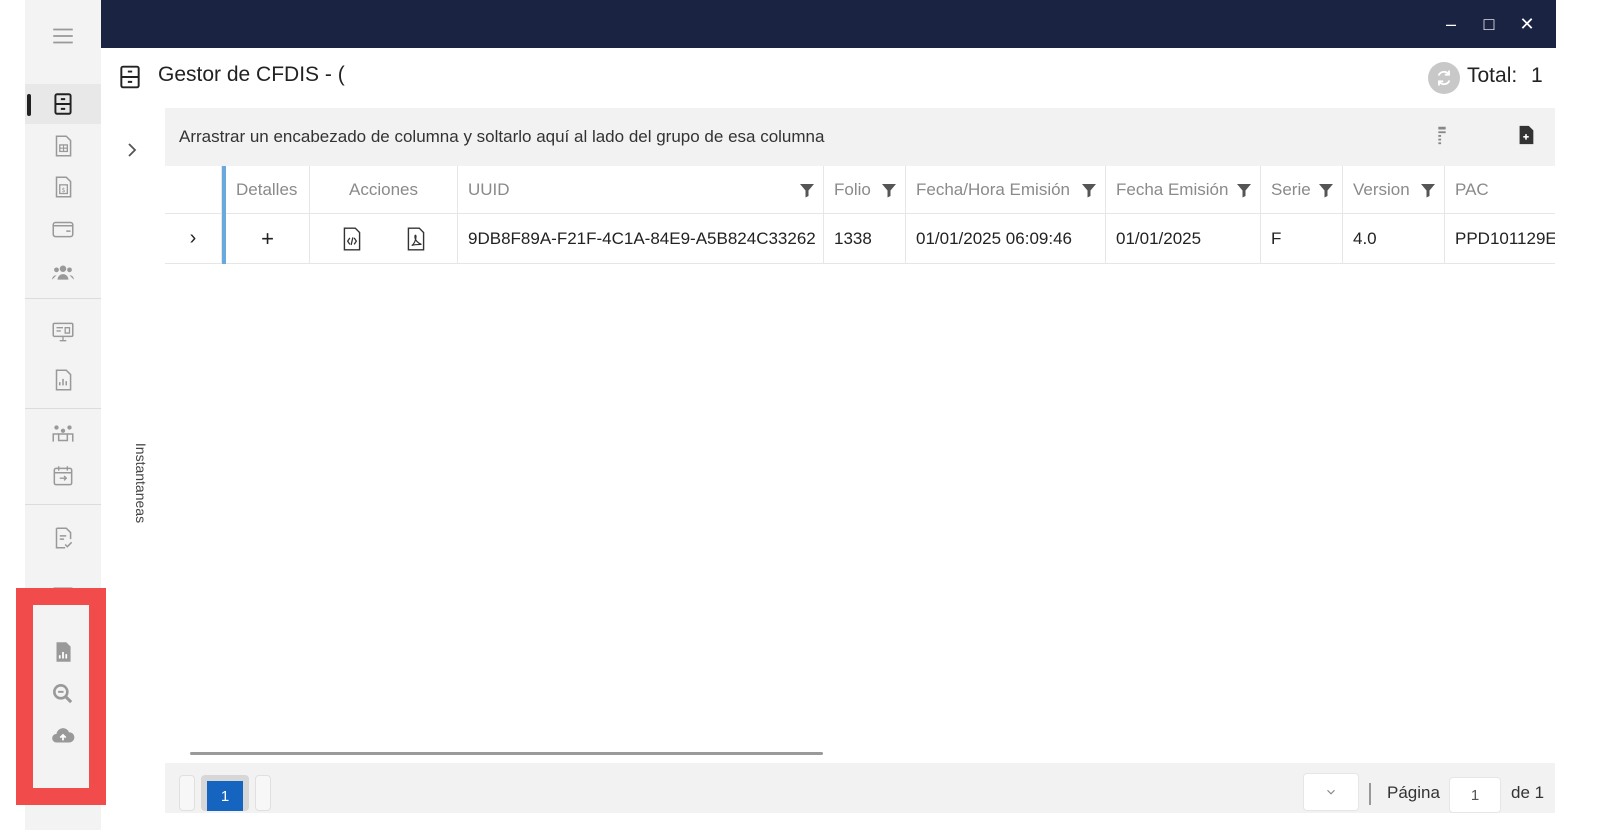 The image size is (1599, 830). What do you see at coordinates (63, 380) in the screenshot?
I see `nav-report-chart-icon` at bounding box center [63, 380].